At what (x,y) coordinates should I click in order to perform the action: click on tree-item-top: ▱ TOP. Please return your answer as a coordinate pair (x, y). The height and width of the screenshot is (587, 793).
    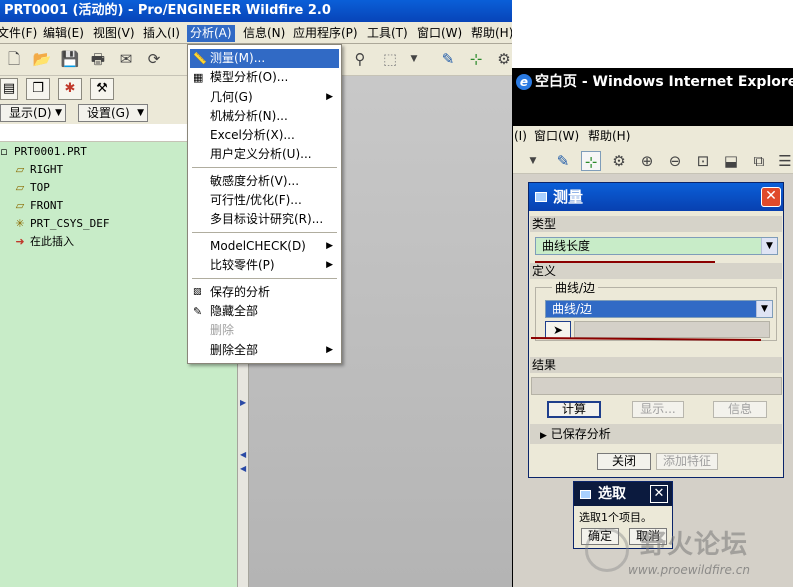
    Looking at the image, I should click on (31, 188).